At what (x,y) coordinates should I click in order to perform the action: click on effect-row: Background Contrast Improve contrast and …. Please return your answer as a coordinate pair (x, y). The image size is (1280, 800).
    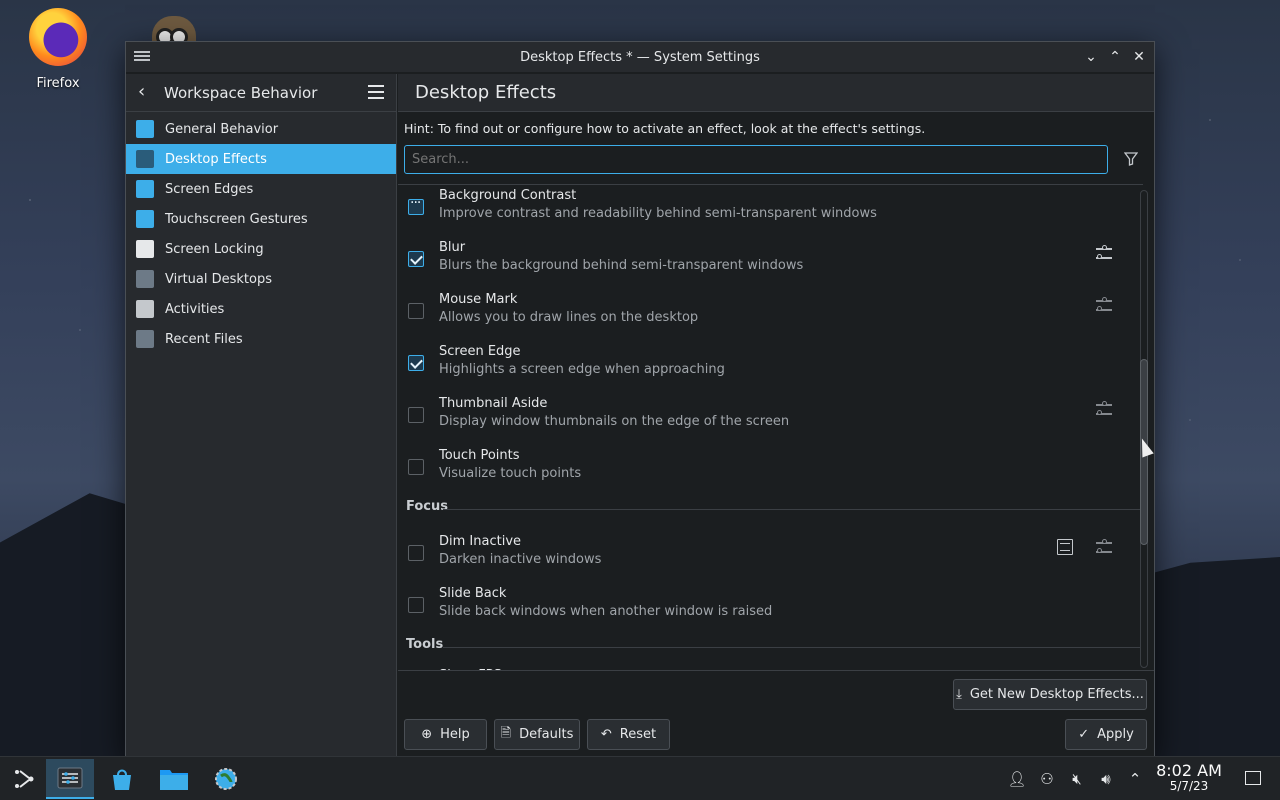
    Looking at the image, I should click on (763, 215).